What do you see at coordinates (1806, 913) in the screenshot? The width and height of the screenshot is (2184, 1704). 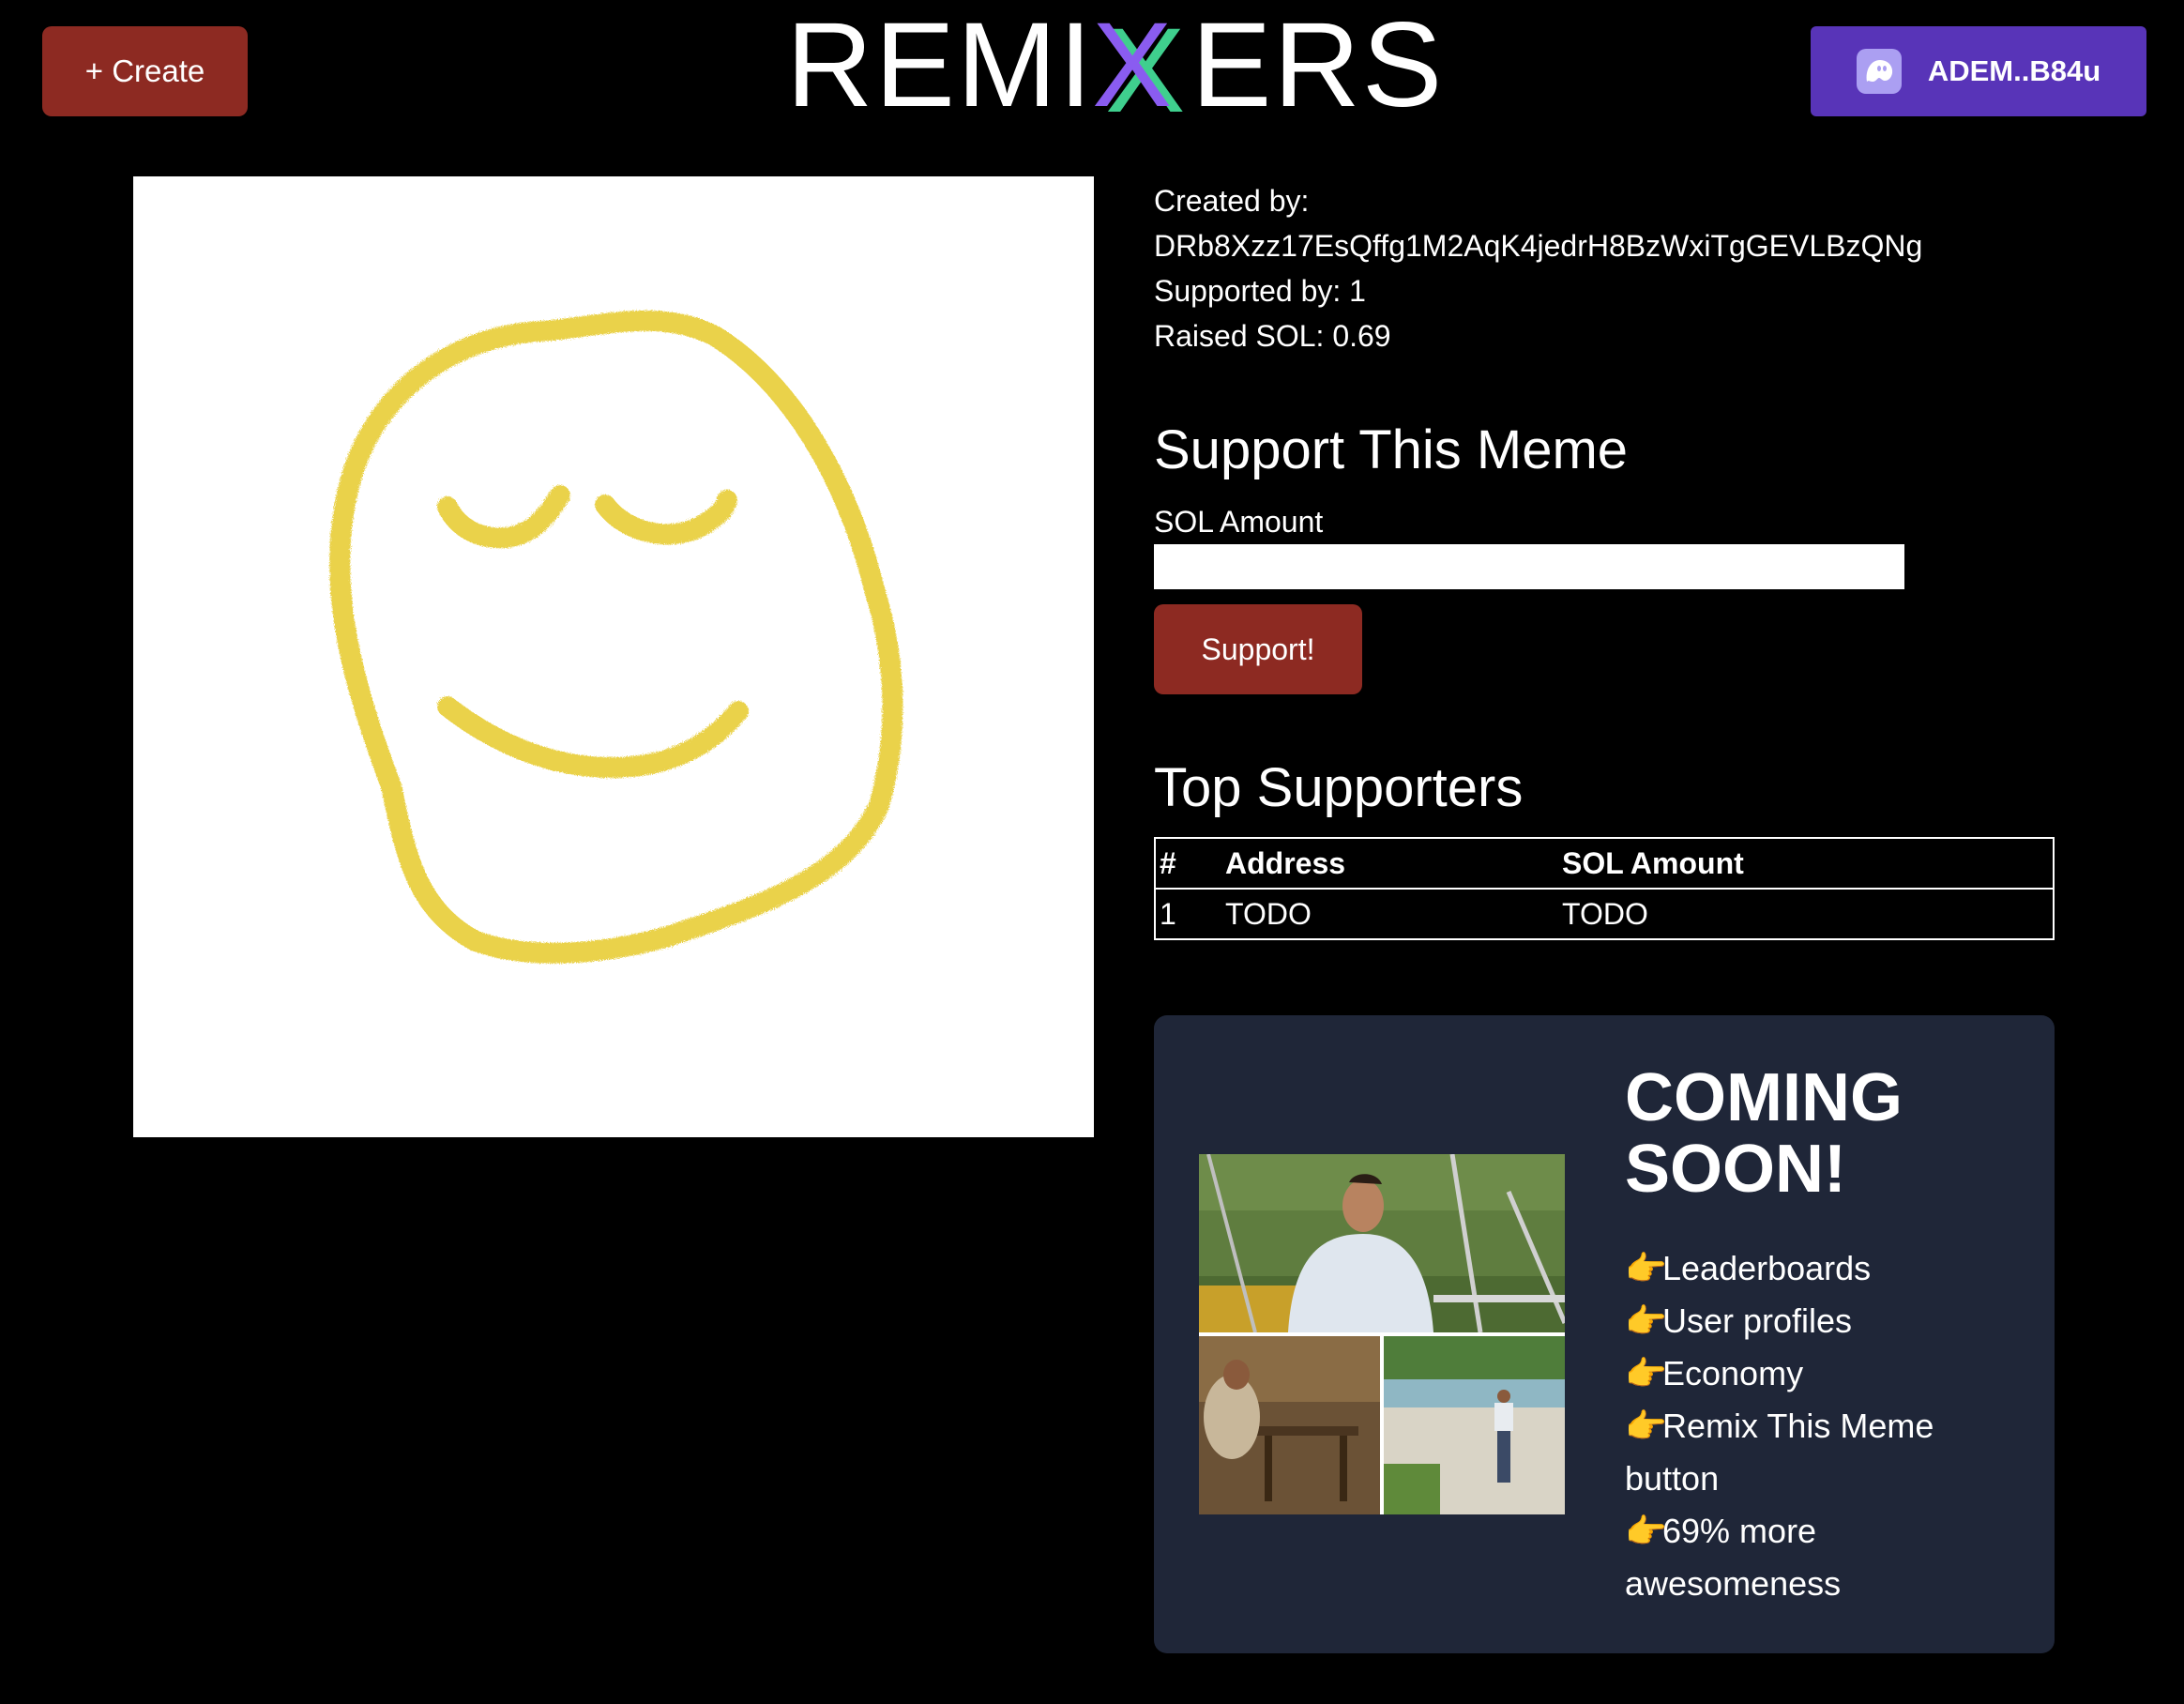 I see `cell-sol-amount: TODO` at bounding box center [1806, 913].